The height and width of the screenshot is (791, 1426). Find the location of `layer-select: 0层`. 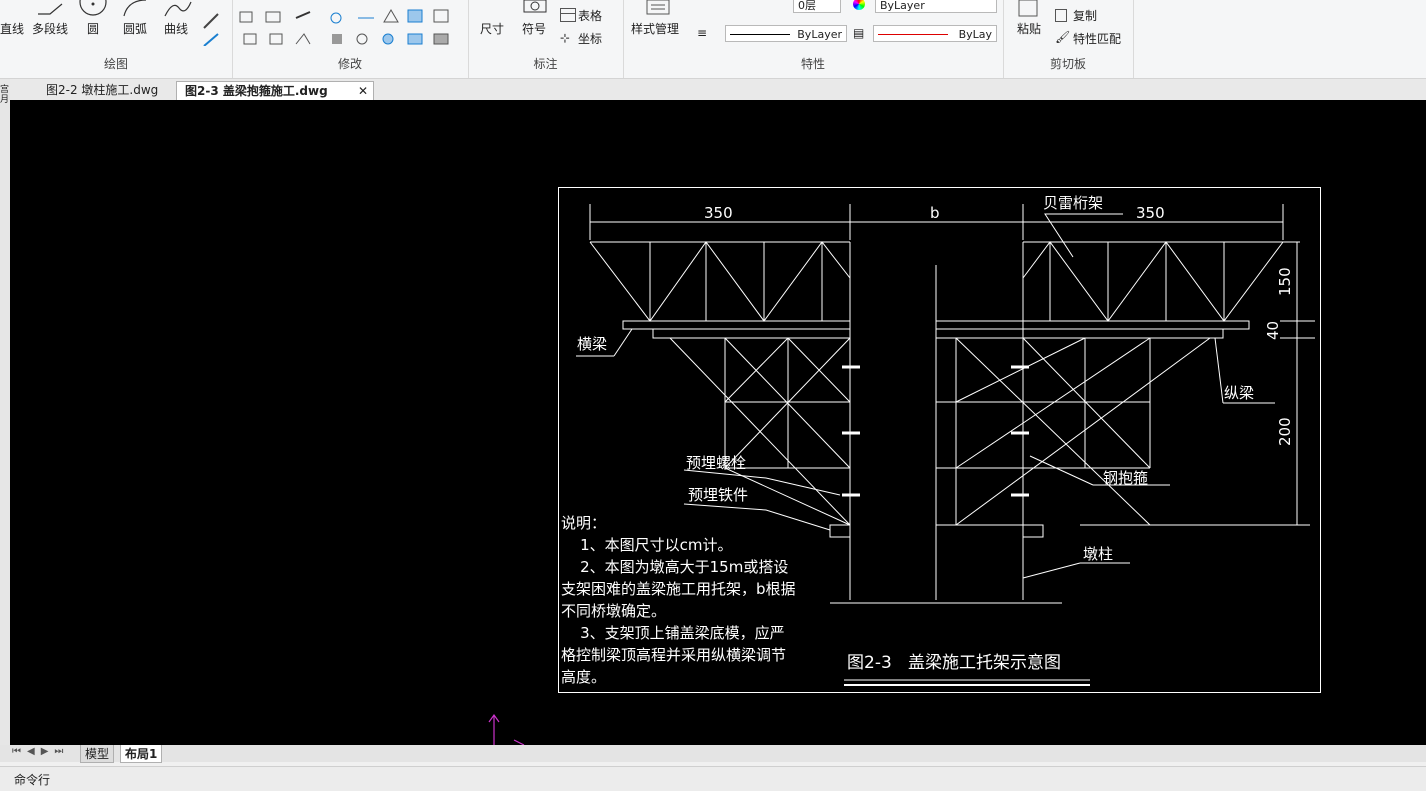

layer-select: 0层 is located at coordinates (817, 6).